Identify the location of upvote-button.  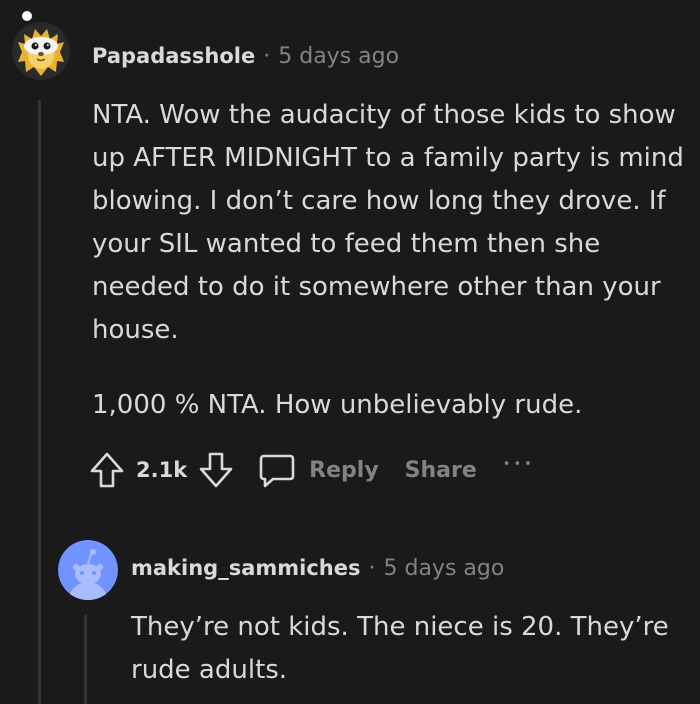
(107, 470).